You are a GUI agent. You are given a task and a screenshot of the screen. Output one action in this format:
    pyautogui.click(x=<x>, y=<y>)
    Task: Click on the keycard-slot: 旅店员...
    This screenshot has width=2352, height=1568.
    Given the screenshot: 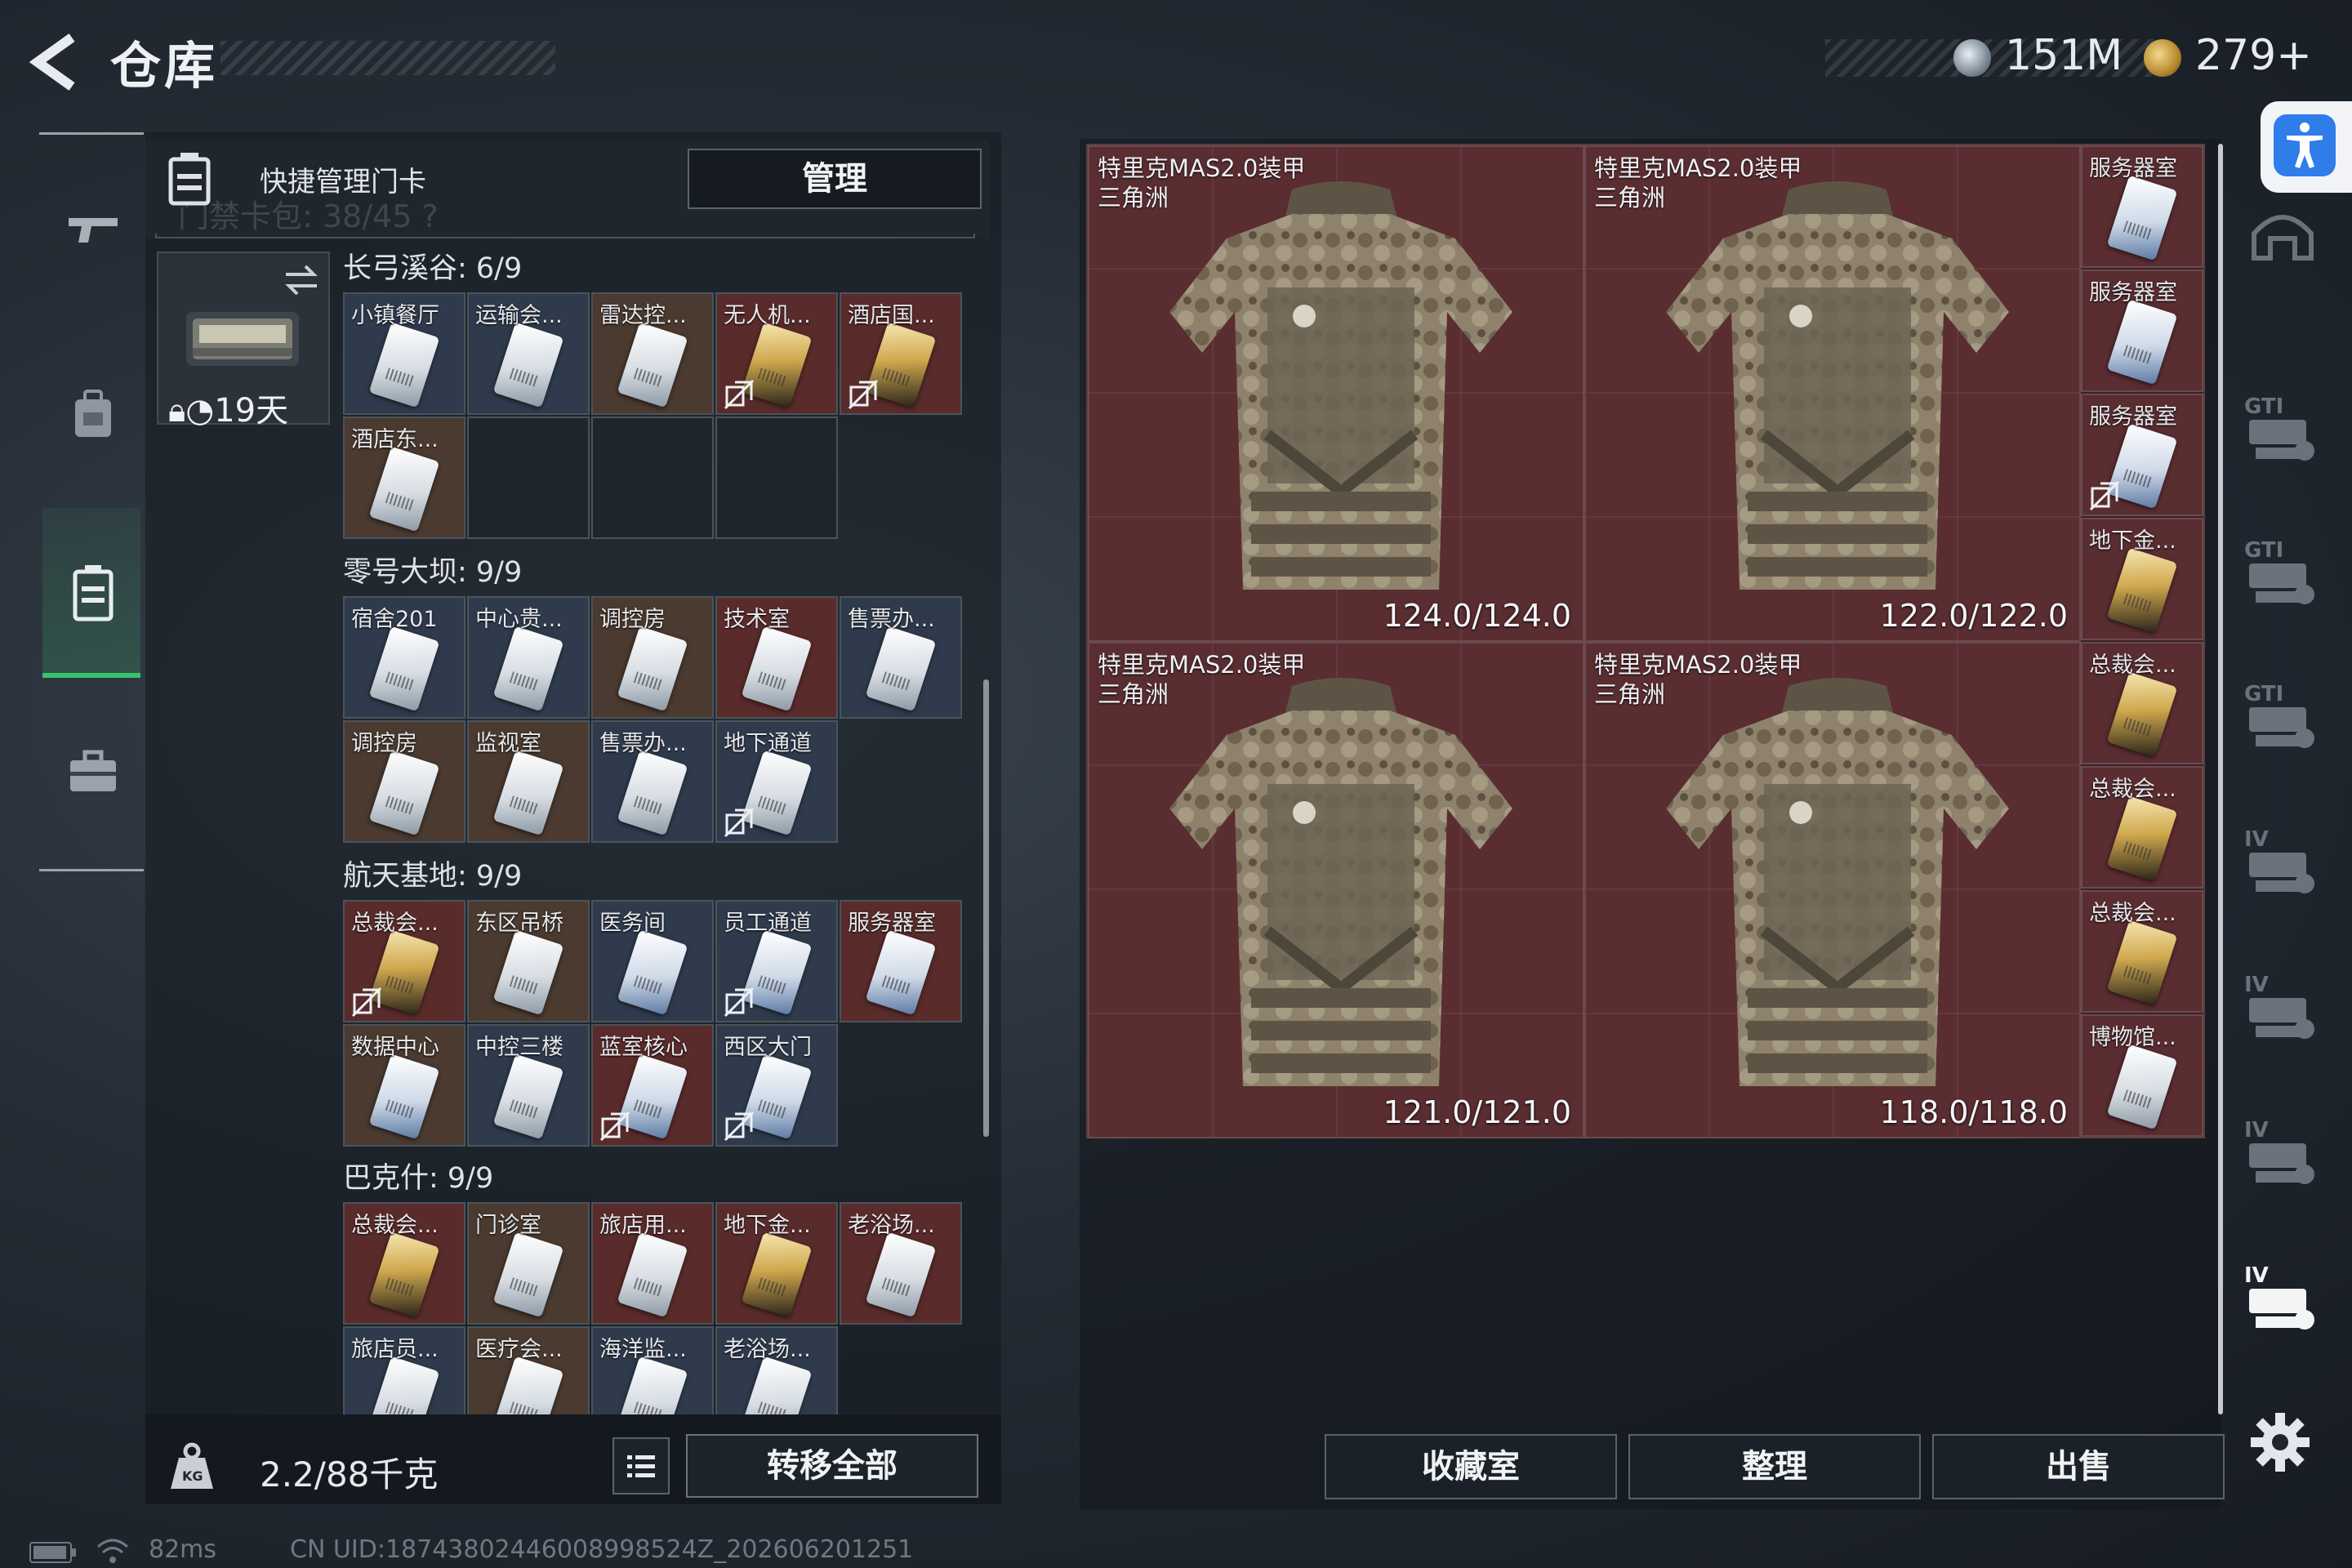 What is the action you would take?
    pyautogui.click(x=404, y=1370)
    